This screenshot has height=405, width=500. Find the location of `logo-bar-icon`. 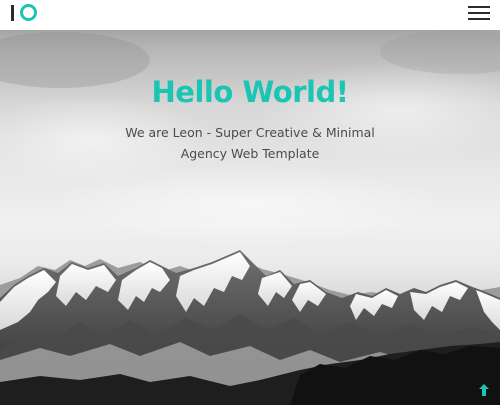

logo-bar-icon is located at coordinates (12, 13).